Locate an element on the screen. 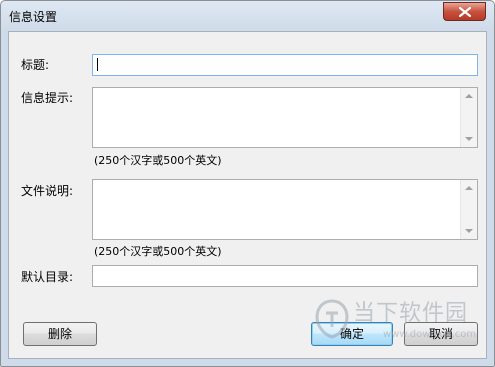 The image size is (495, 367). dir-input is located at coordinates (285, 276).